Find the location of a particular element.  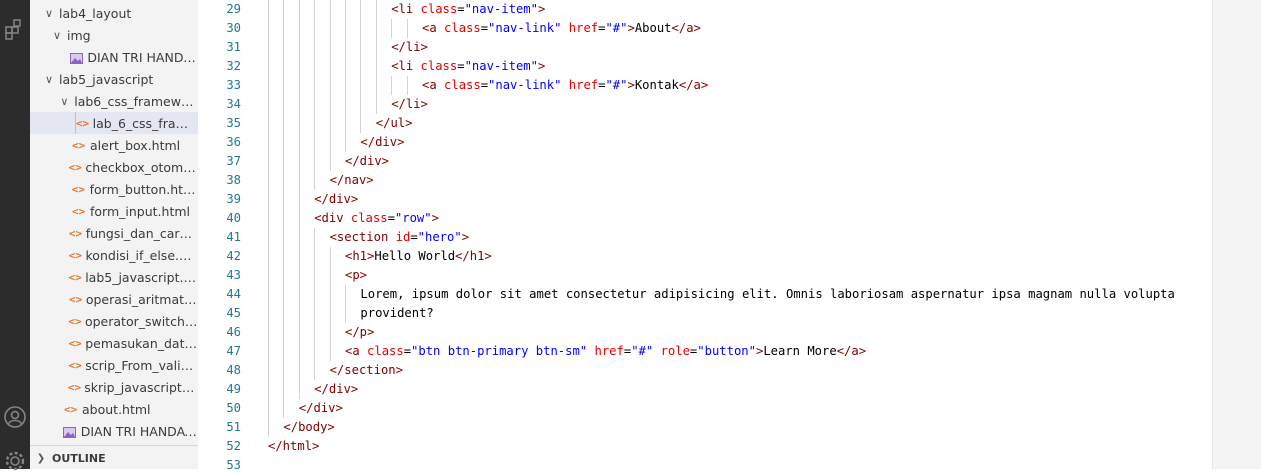

line-number: 41 is located at coordinates (233, 237).